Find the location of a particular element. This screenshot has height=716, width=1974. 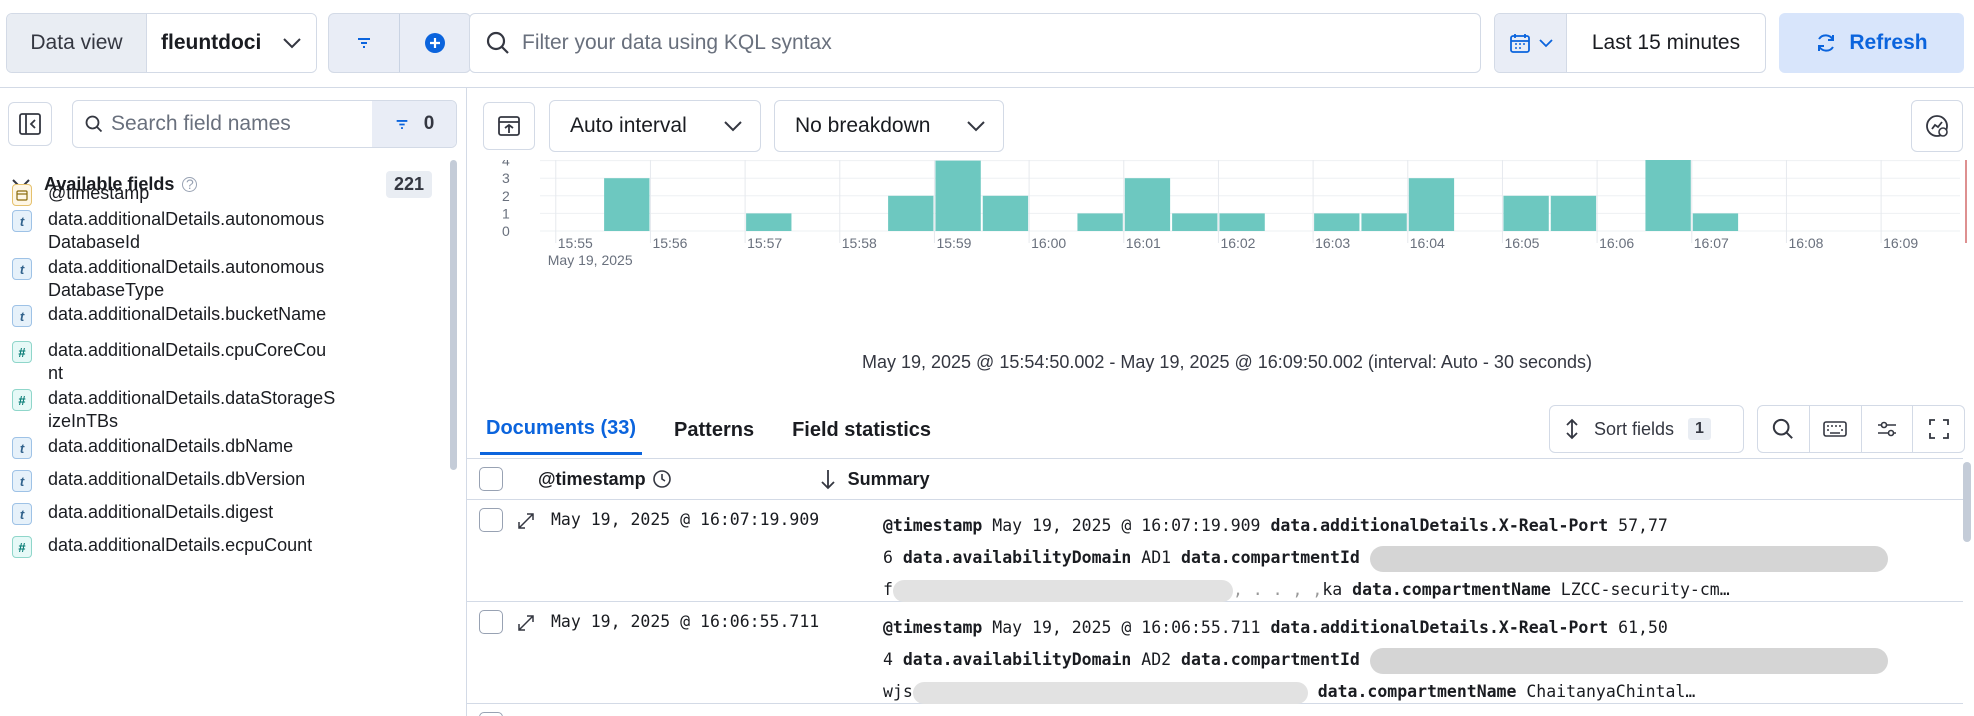

tab-patterns: Patterns is located at coordinates (714, 430).